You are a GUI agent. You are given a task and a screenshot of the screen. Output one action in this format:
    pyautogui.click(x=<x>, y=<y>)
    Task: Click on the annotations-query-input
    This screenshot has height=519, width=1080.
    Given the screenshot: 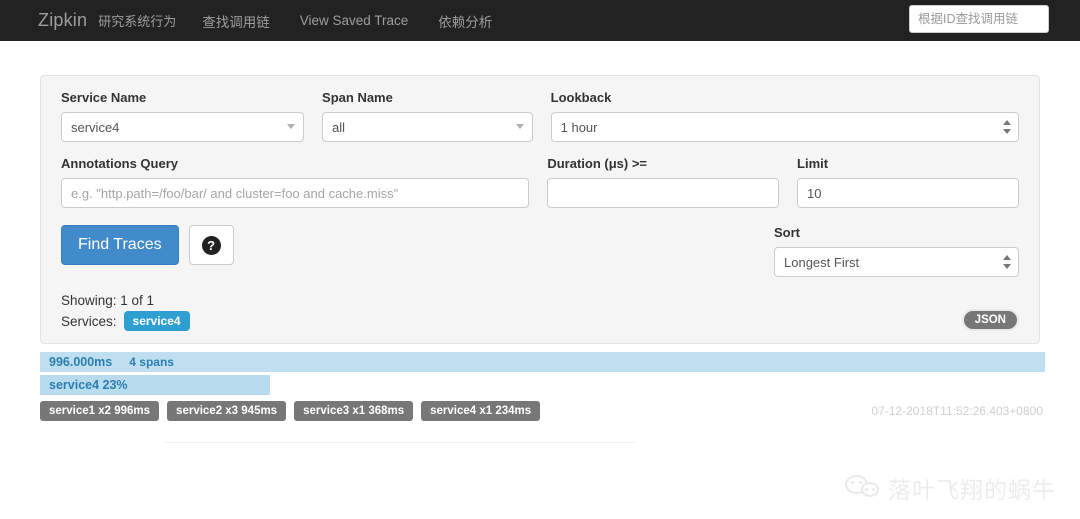 What is the action you would take?
    pyautogui.click(x=295, y=193)
    